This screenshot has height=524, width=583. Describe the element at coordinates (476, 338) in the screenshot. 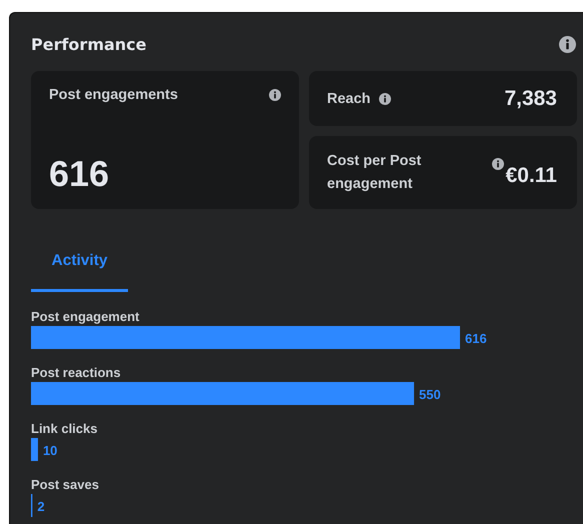

I see `value-label: 616` at that location.